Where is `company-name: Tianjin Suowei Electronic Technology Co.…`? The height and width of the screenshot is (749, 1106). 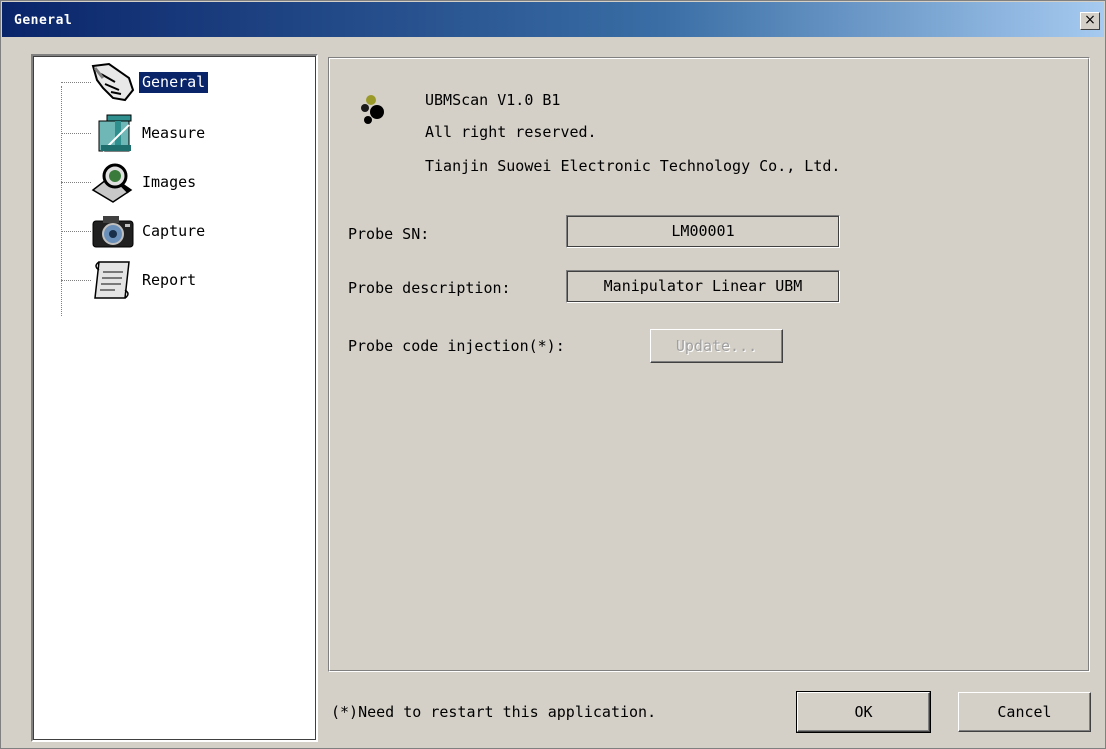
company-name: Tianjin Suowei Electronic Technology Co.… is located at coordinates (633, 166).